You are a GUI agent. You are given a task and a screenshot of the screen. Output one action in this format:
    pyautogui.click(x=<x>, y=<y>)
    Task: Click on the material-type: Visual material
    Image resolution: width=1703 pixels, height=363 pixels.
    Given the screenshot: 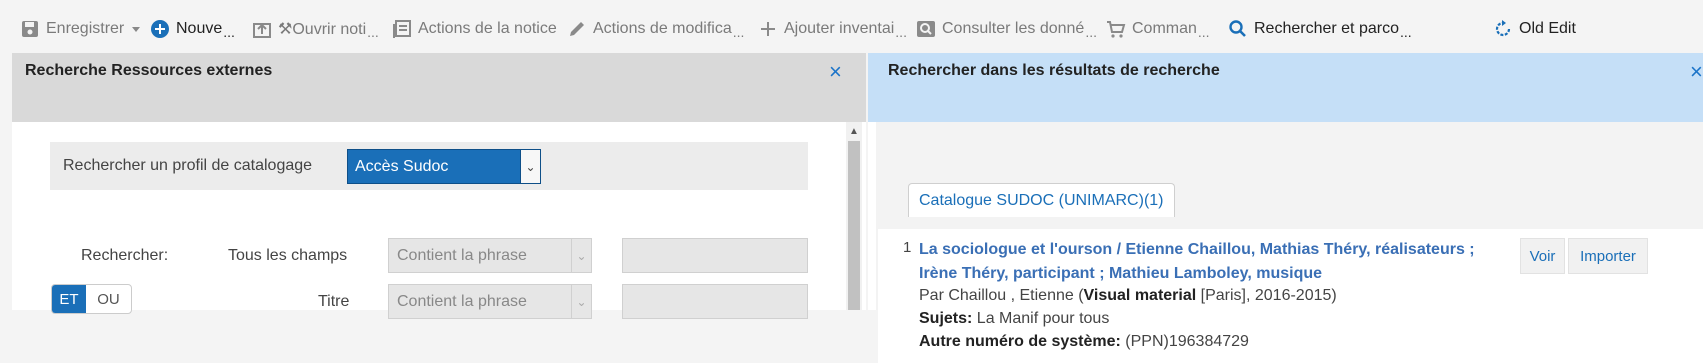 What is the action you would take?
    pyautogui.click(x=1140, y=295)
    